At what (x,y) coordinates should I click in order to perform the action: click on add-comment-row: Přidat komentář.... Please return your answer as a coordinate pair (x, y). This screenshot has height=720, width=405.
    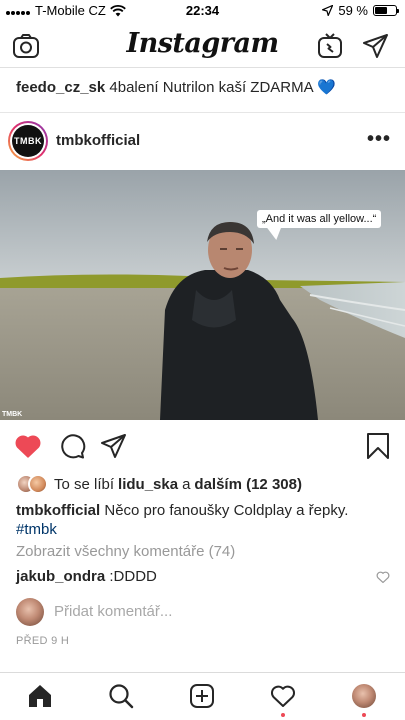
    Looking at the image, I should click on (206, 612).